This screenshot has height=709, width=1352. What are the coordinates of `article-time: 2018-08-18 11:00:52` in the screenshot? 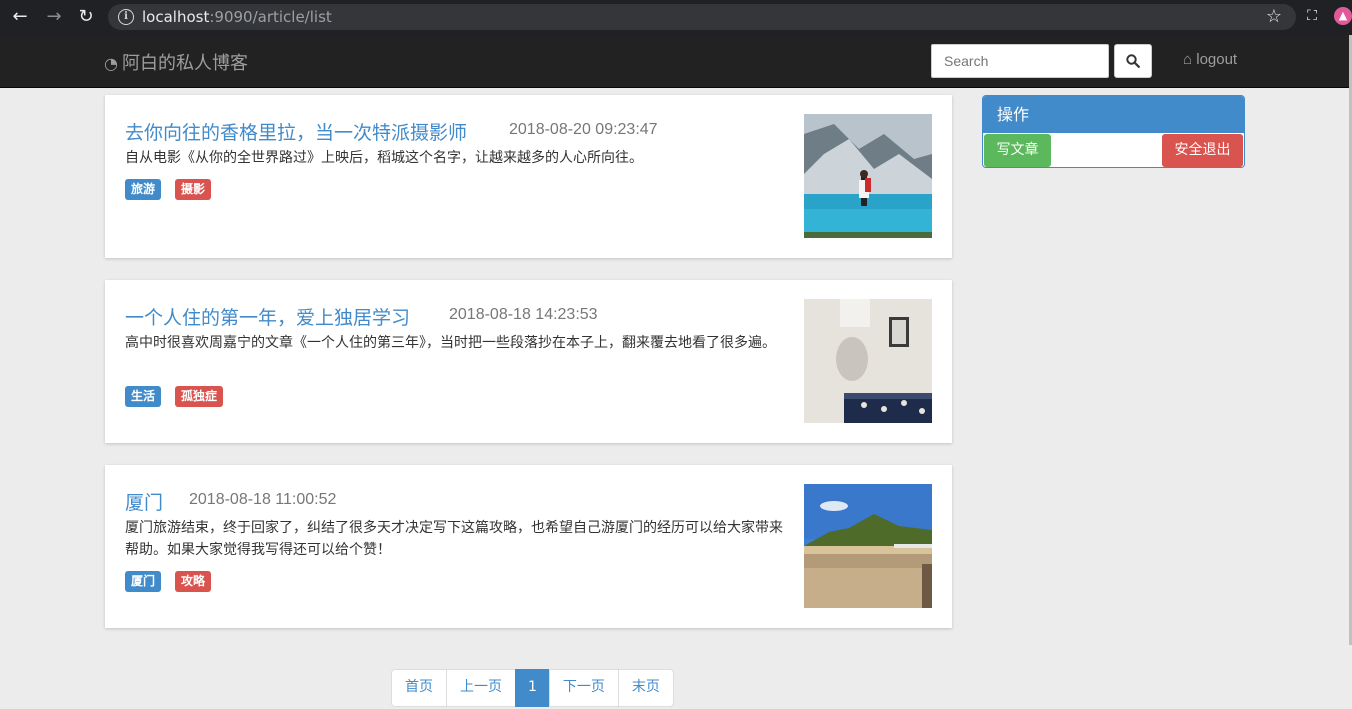 It's located at (263, 499).